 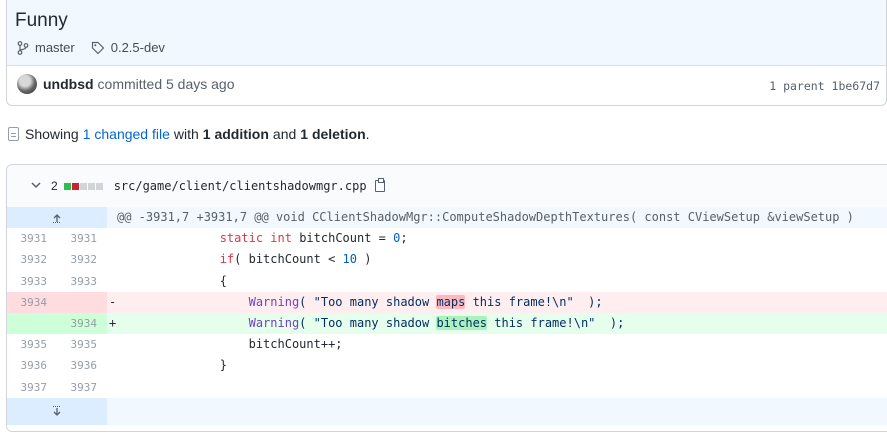 What do you see at coordinates (82, 238) in the screenshot?
I see `new-line-number: 3931` at bounding box center [82, 238].